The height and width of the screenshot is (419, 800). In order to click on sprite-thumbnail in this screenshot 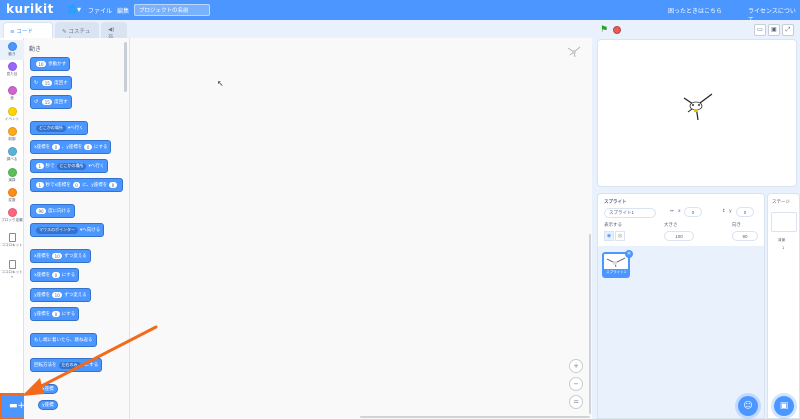, I will do `click(616, 262)`.